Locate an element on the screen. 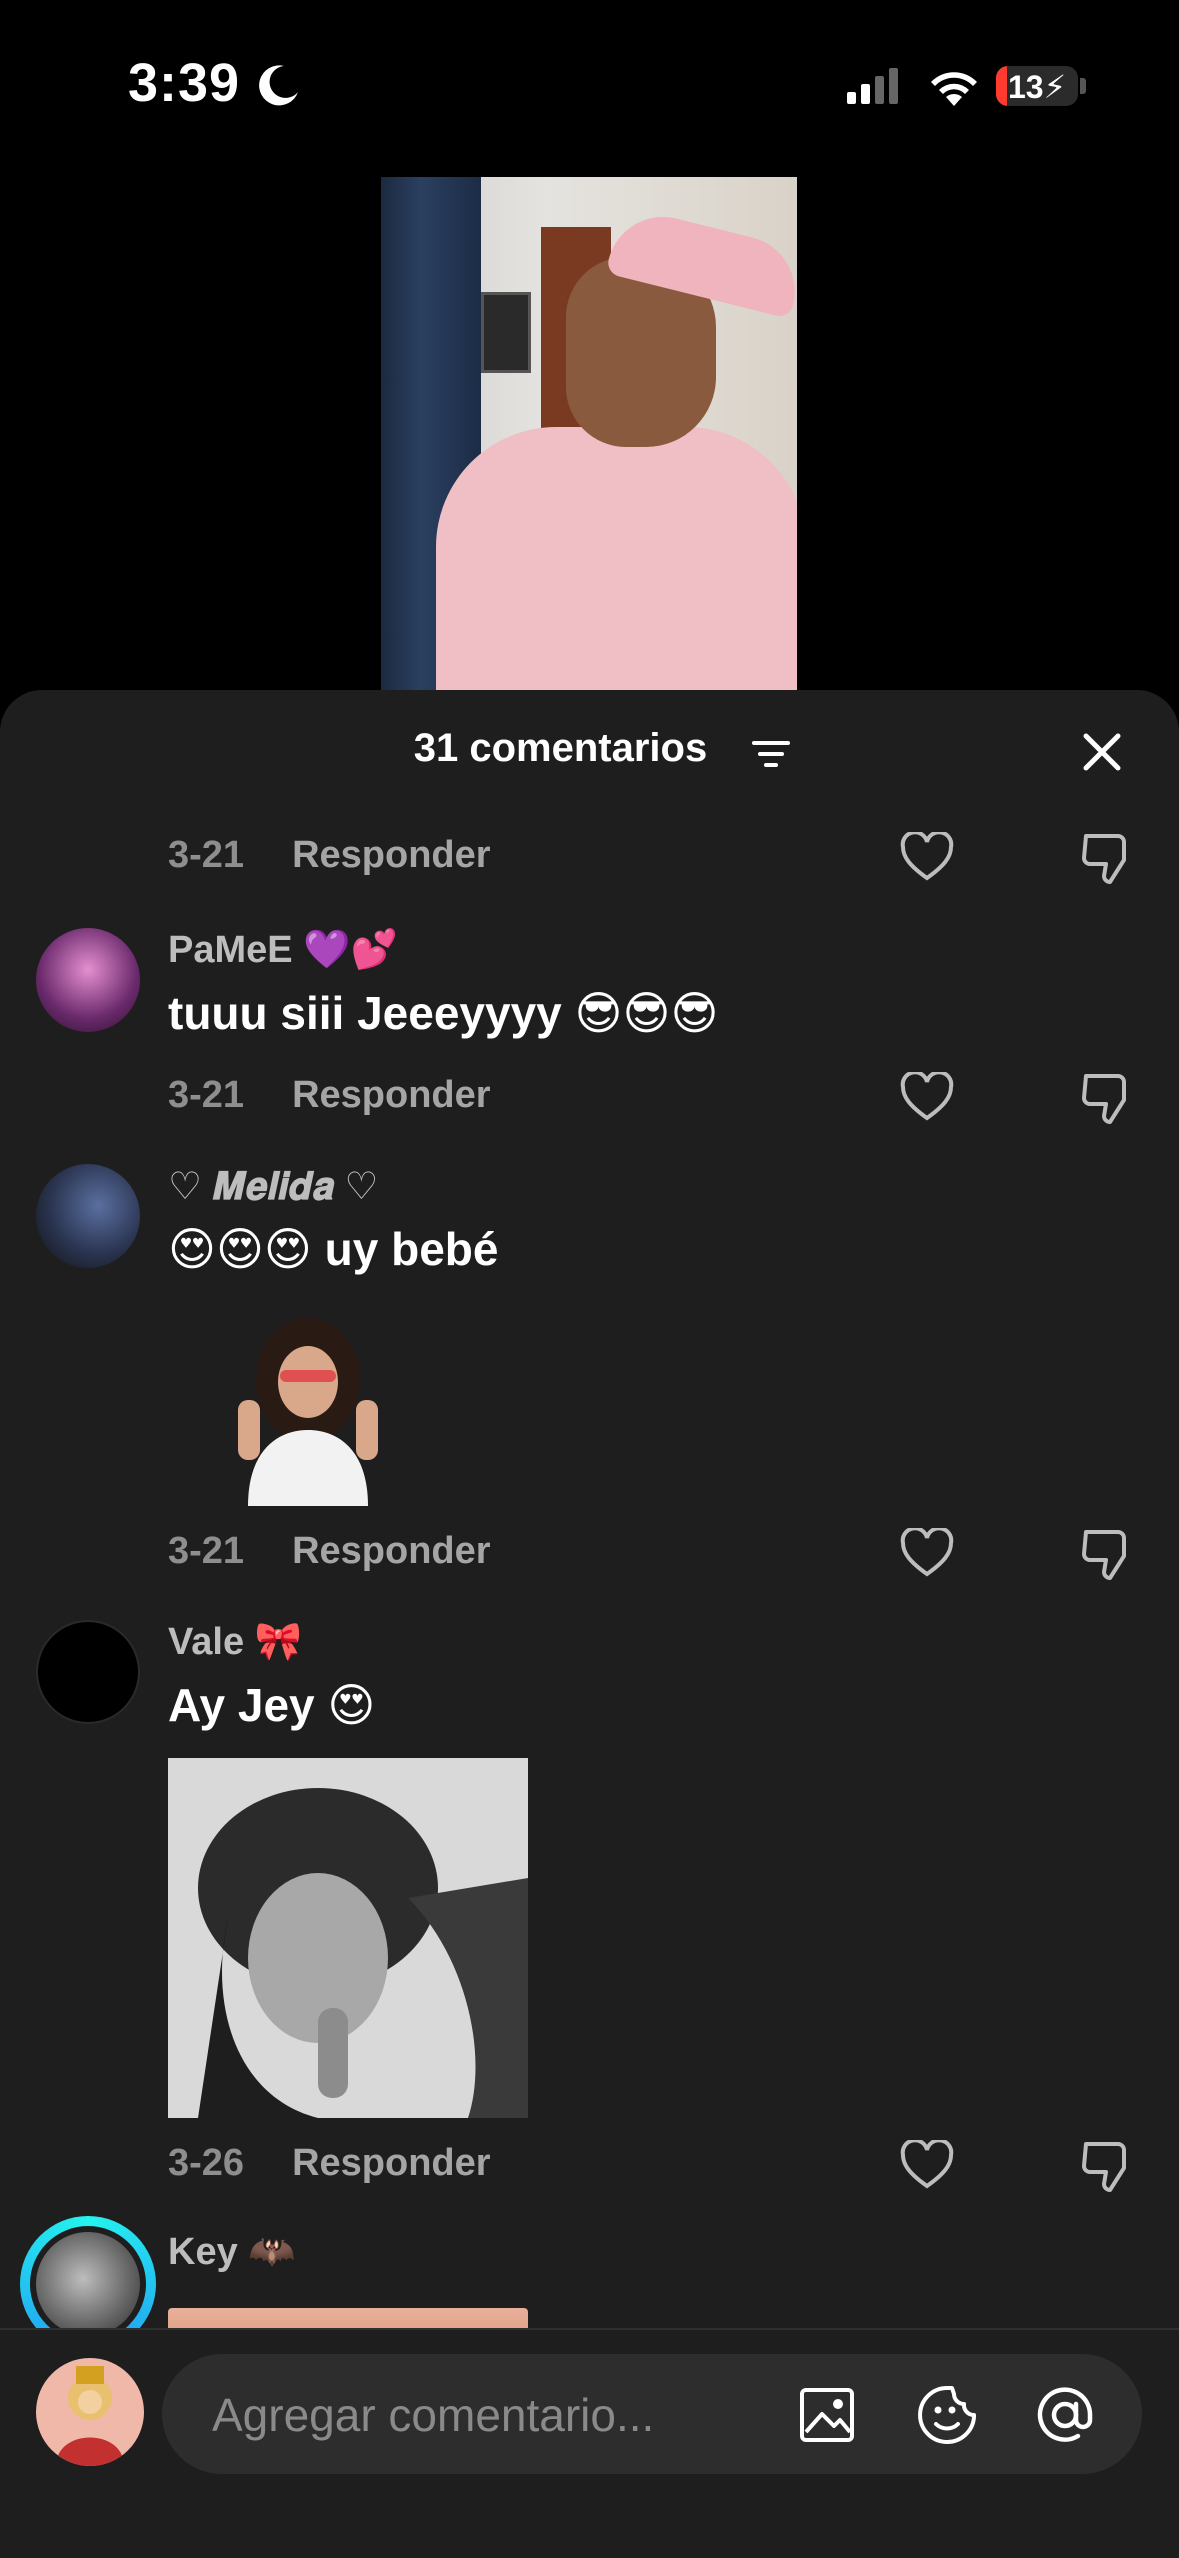 Image resolution: width=1179 pixels, height=2558 pixels. comment-text: Ay Jey 😍 is located at coordinates (272, 1705).